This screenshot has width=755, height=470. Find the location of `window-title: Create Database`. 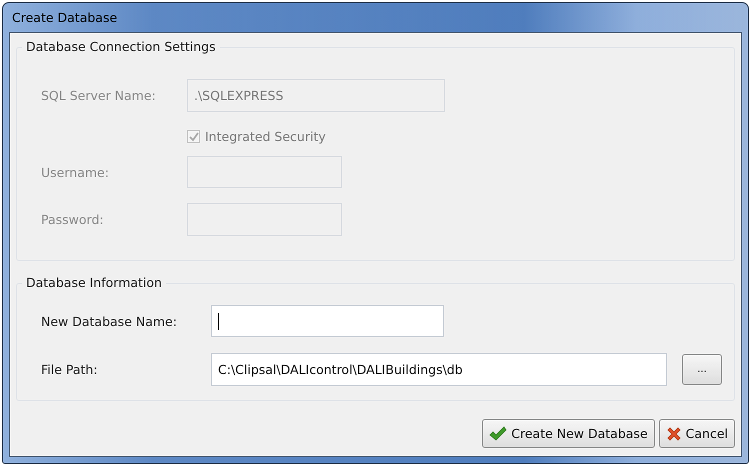

window-title: Create Database is located at coordinates (65, 17).